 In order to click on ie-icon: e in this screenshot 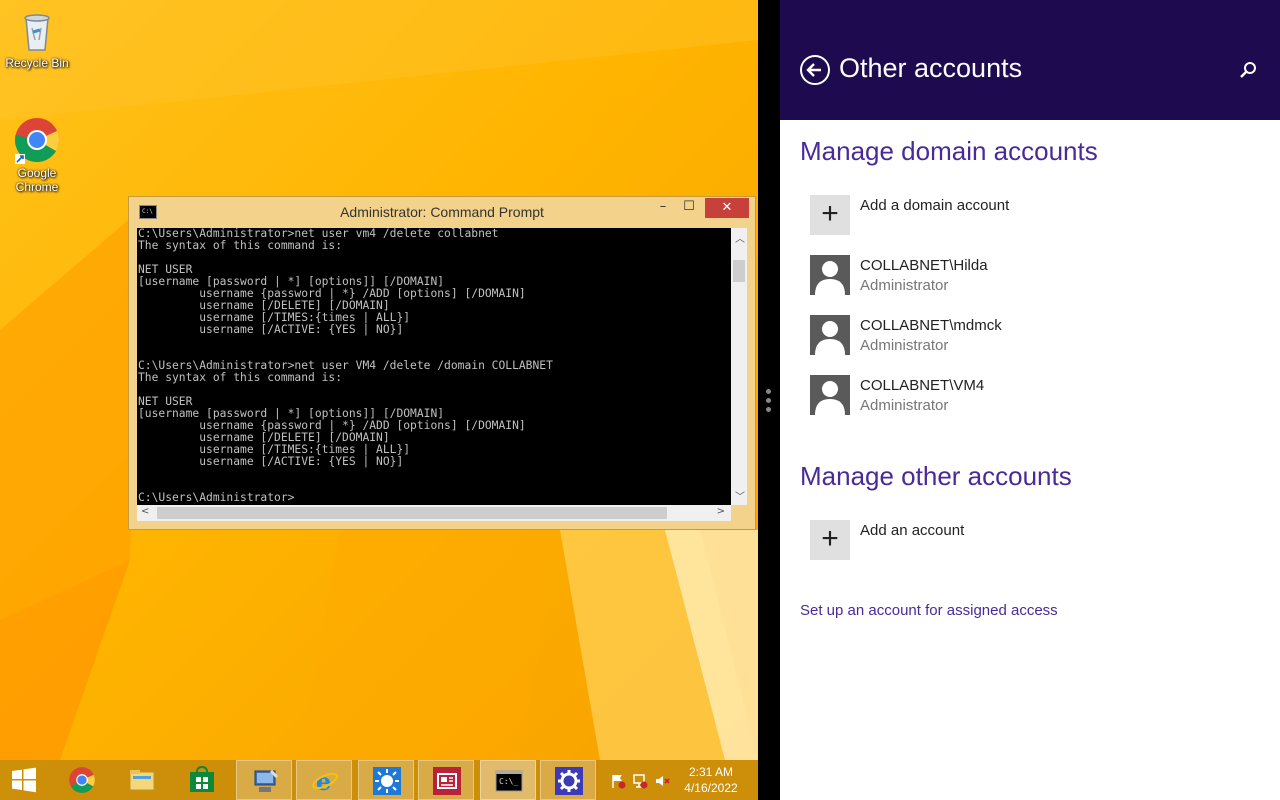, I will do `click(325, 781)`.